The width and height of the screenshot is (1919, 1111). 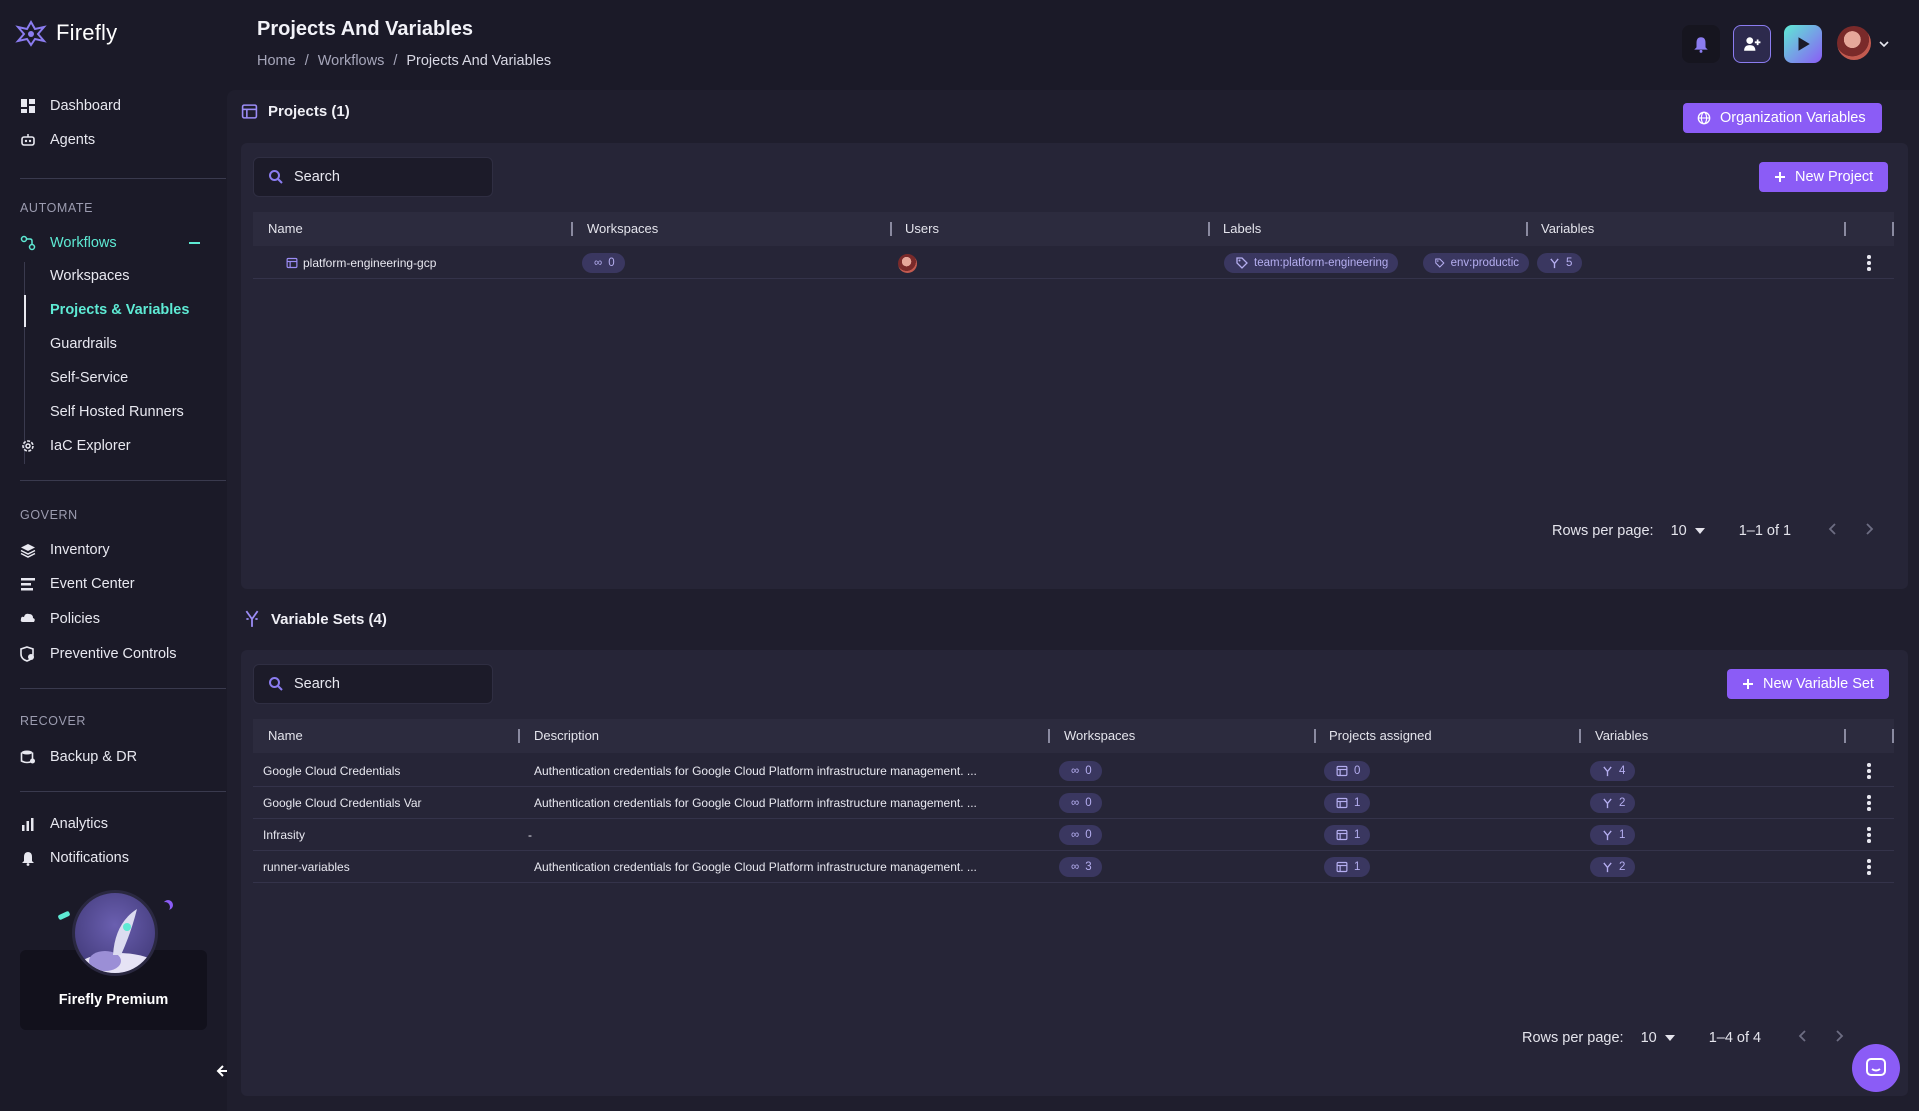 What do you see at coordinates (1380, 735) in the screenshot?
I see `column-header-projects-assigned: Projects assigned` at bounding box center [1380, 735].